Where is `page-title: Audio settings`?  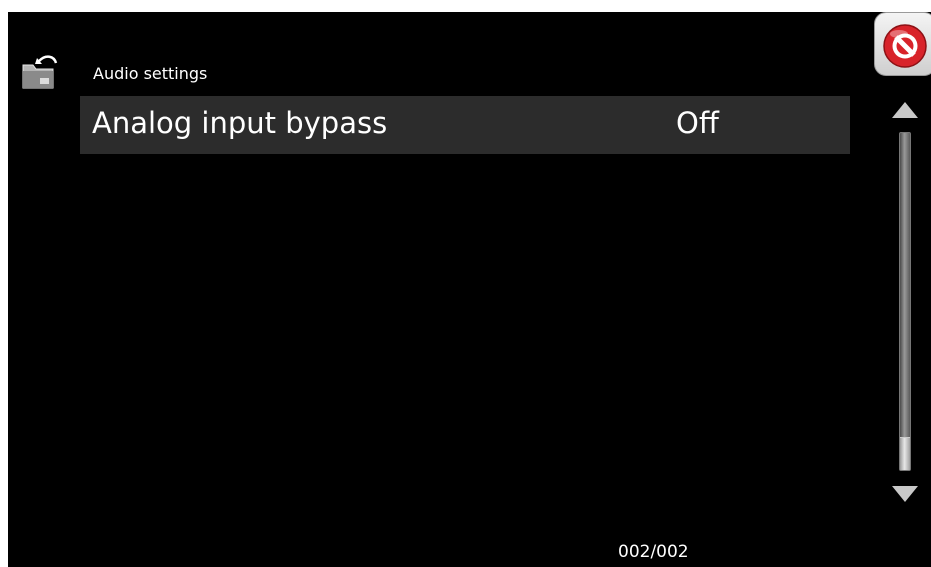
page-title: Audio settings is located at coordinates (150, 73).